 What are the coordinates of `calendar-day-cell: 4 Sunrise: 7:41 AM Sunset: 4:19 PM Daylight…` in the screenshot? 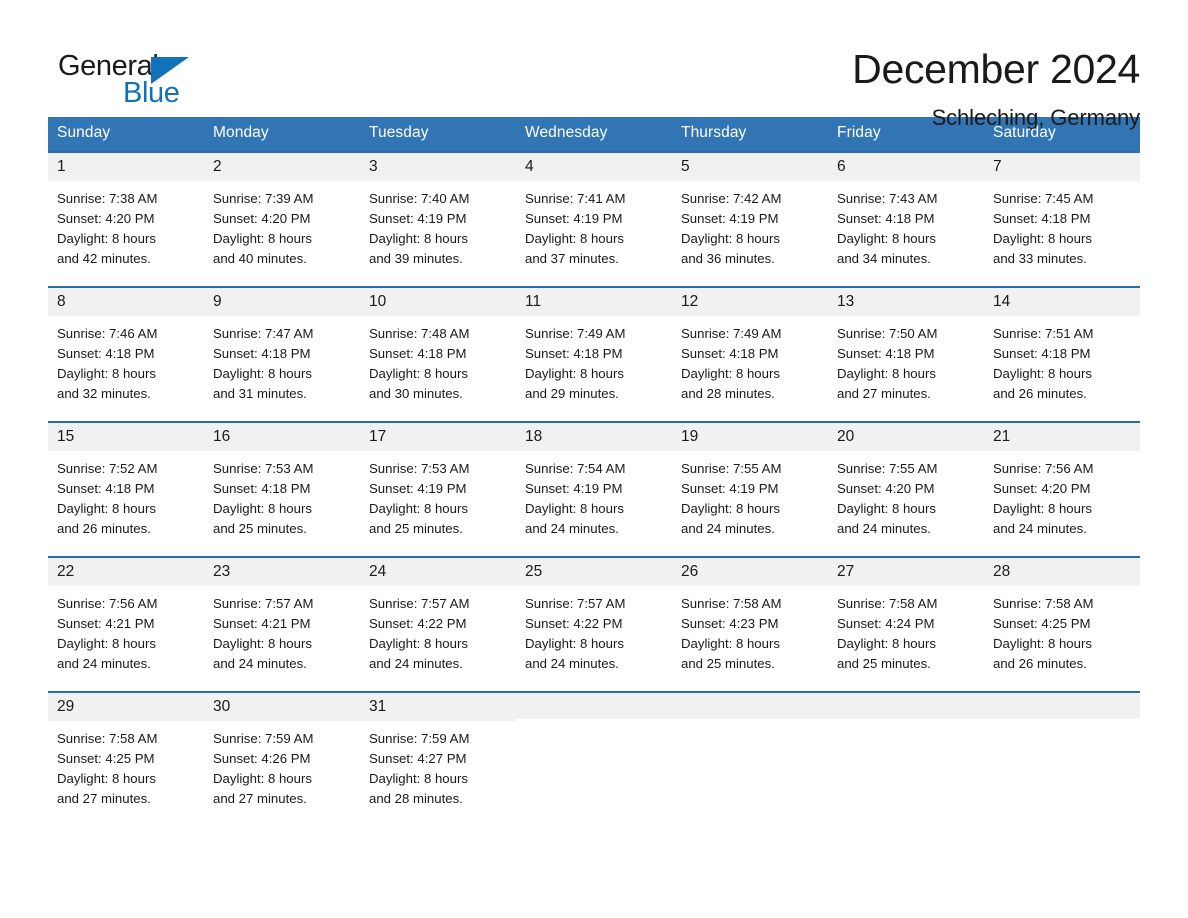 It's located at (594, 219).